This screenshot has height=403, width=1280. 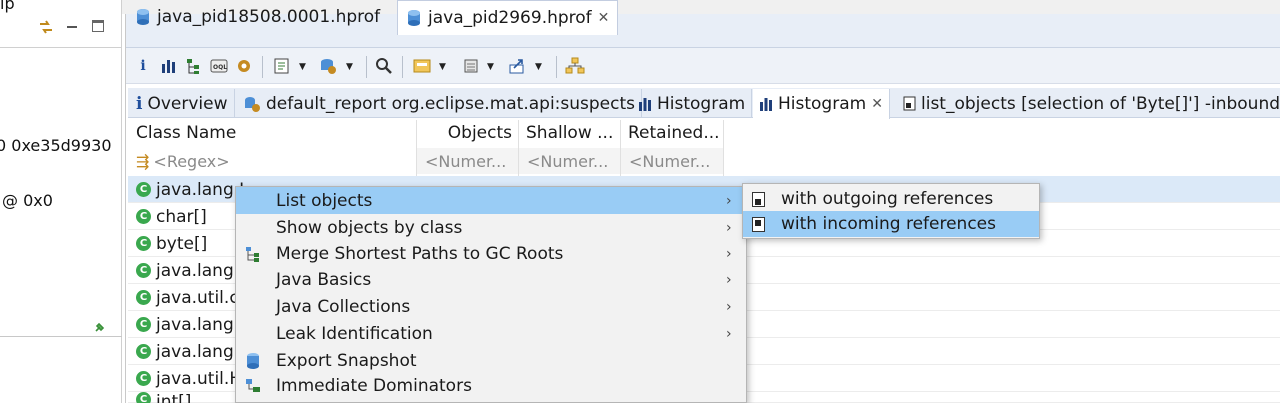 What do you see at coordinates (272, 161) in the screenshot?
I see `filter-class-name: ⇶ <Regex>` at bounding box center [272, 161].